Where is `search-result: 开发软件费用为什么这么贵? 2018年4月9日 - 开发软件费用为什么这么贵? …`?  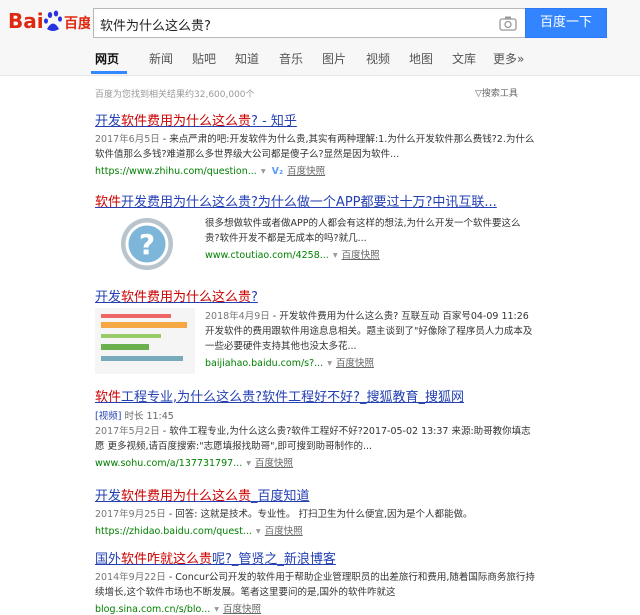 search-result: 开发软件费用为什么这么贵? 2018年4月9日 - 开发软件费用为什么这么贵? … is located at coordinates (315, 331).